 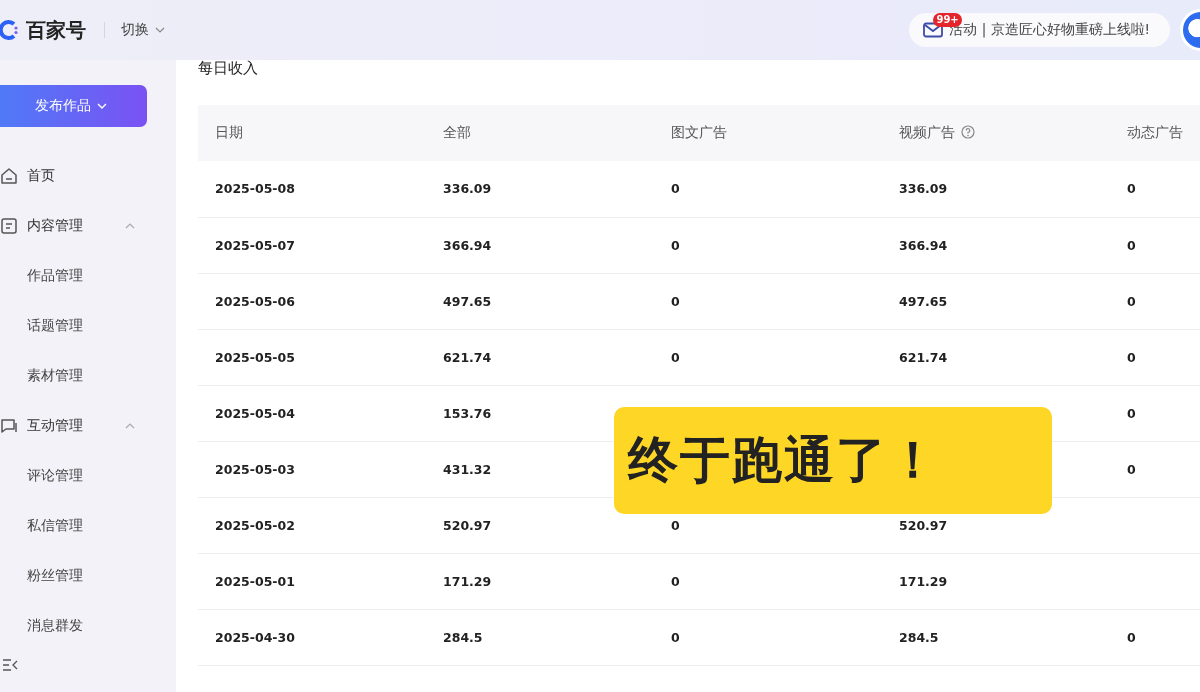 I want to click on table-cell: 2025-05-08, so click(x=312, y=189).